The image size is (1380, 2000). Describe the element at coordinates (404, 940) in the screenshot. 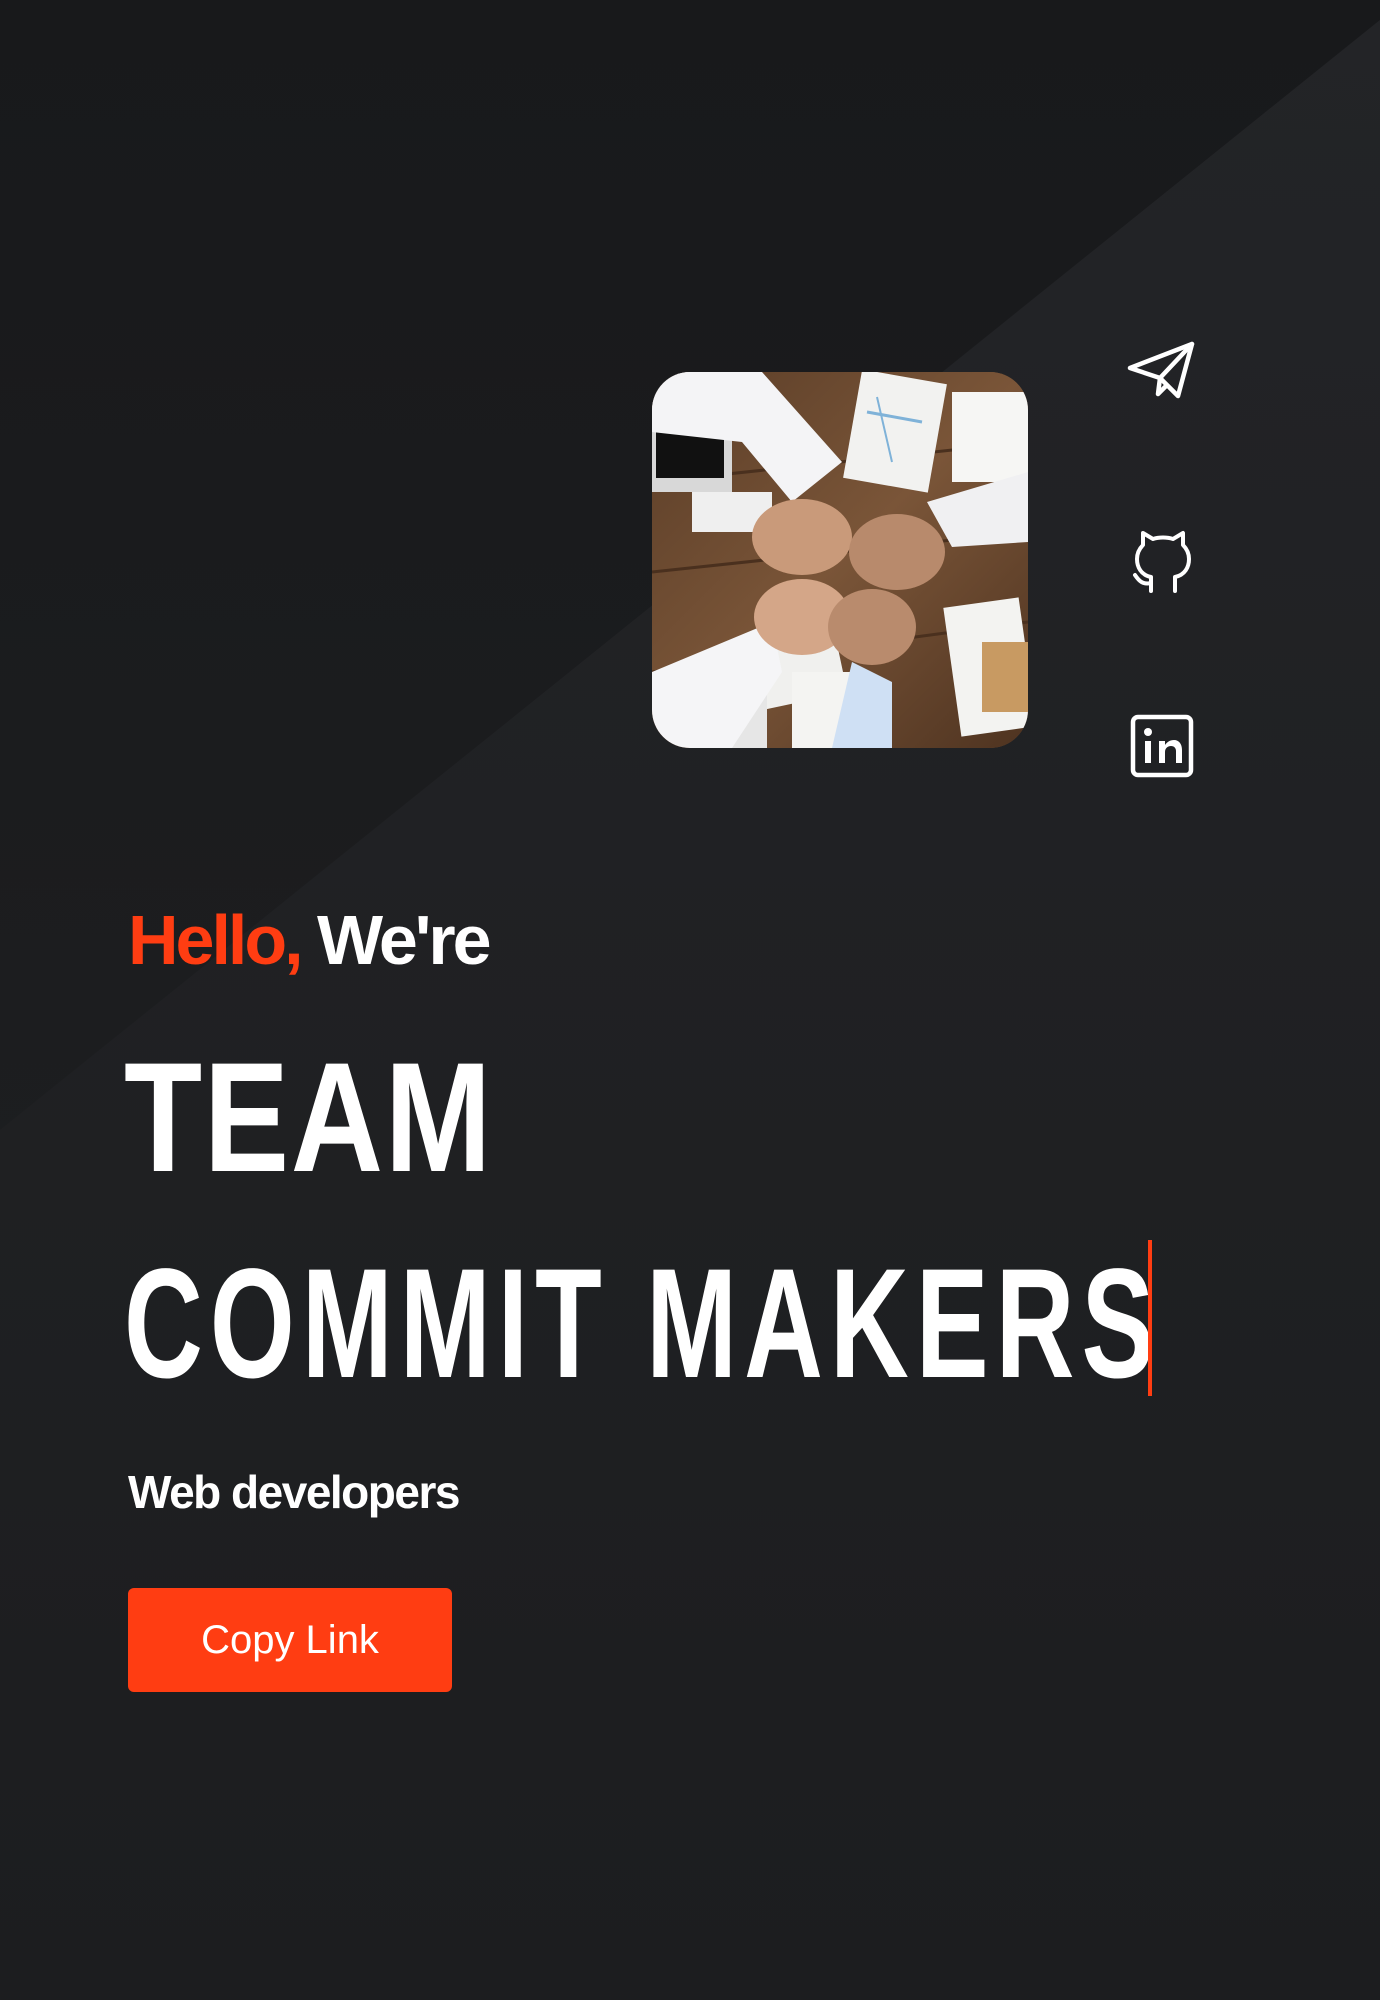

I see `greeting-rest: We're` at that location.